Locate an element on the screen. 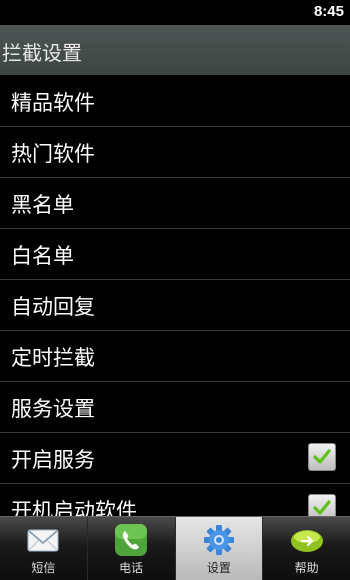 Image resolution: width=350 pixels, height=580 pixels. list-item-label: 白名单 is located at coordinates (42, 256).